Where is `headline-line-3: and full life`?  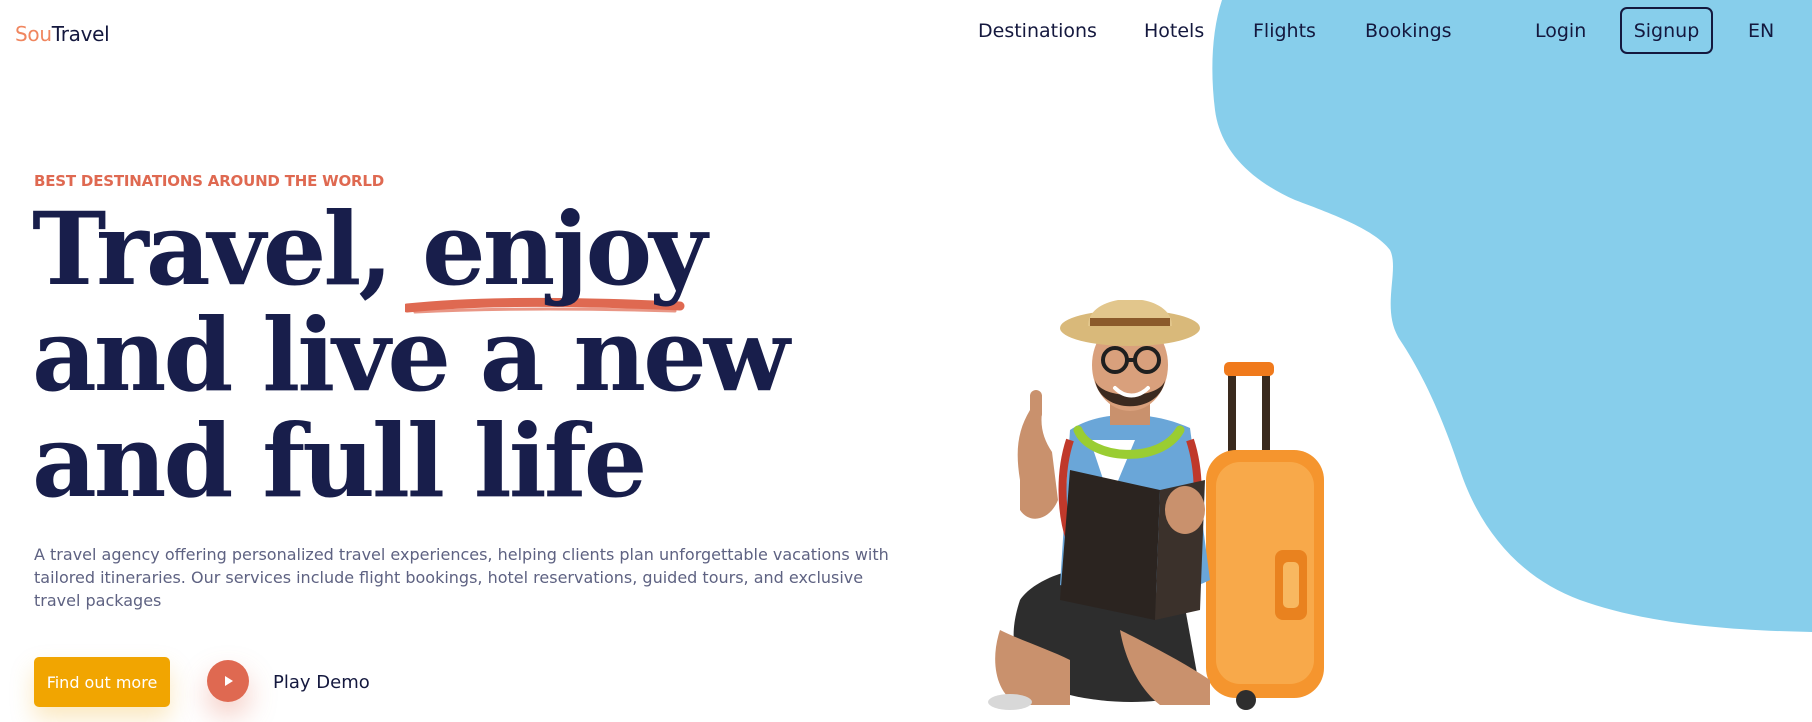 headline-line-3: and full life is located at coordinates (339, 461).